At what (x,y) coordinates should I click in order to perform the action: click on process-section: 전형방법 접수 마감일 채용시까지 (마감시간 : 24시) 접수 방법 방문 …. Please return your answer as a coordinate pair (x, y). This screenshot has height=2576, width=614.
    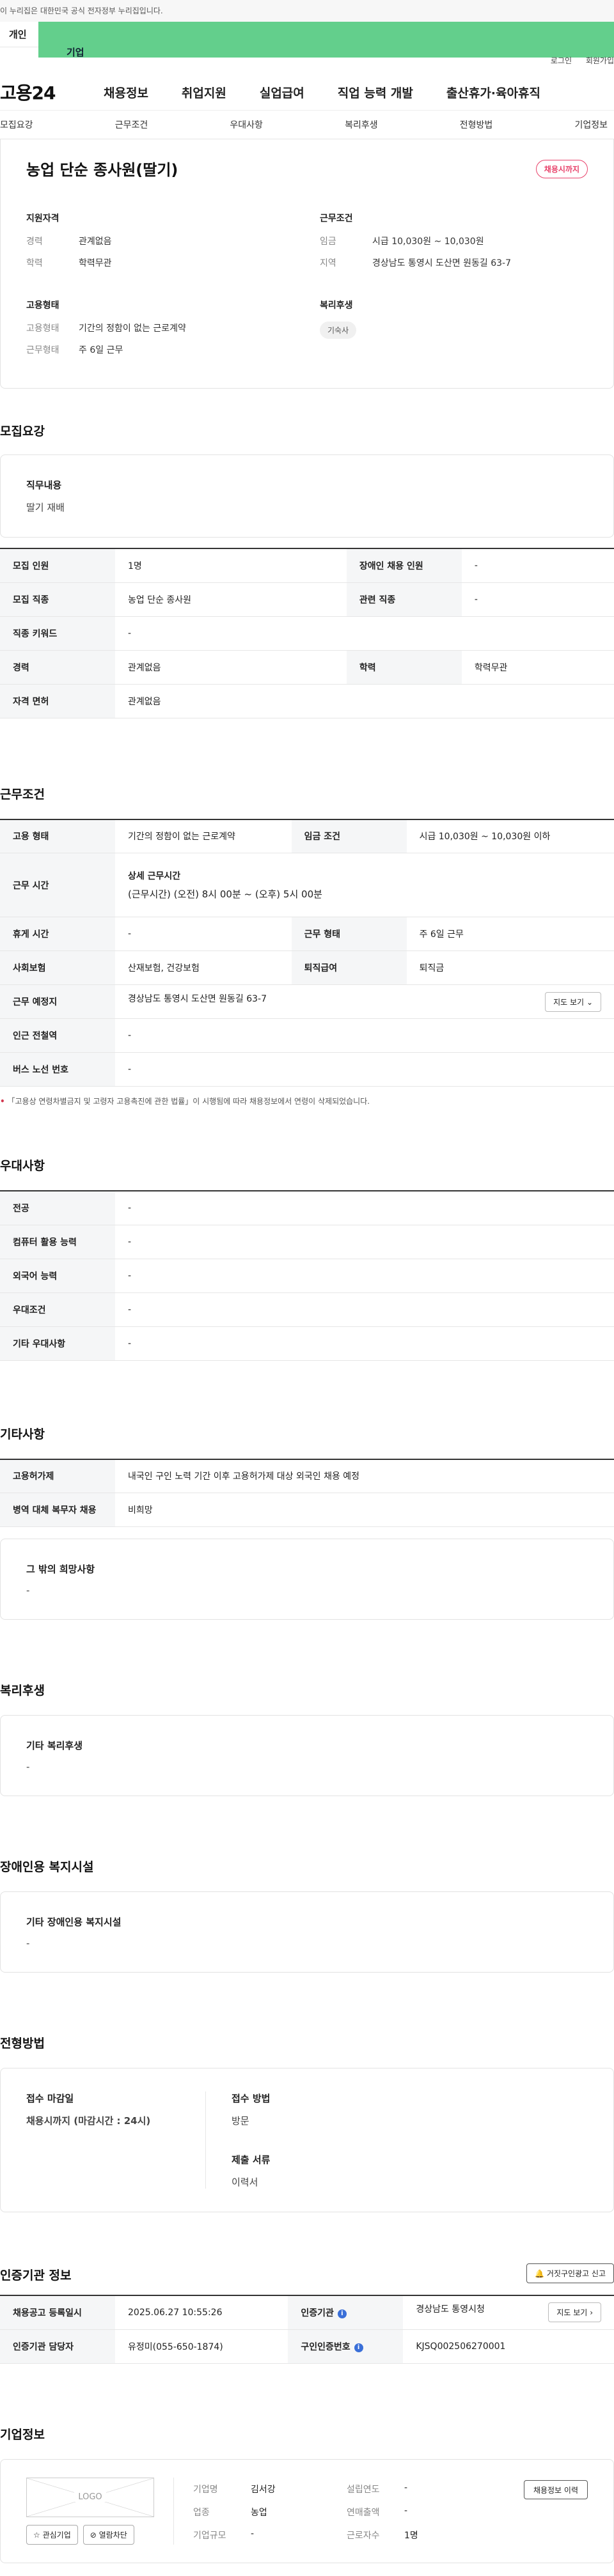
    Looking at the image, I should click on (307, 2123).